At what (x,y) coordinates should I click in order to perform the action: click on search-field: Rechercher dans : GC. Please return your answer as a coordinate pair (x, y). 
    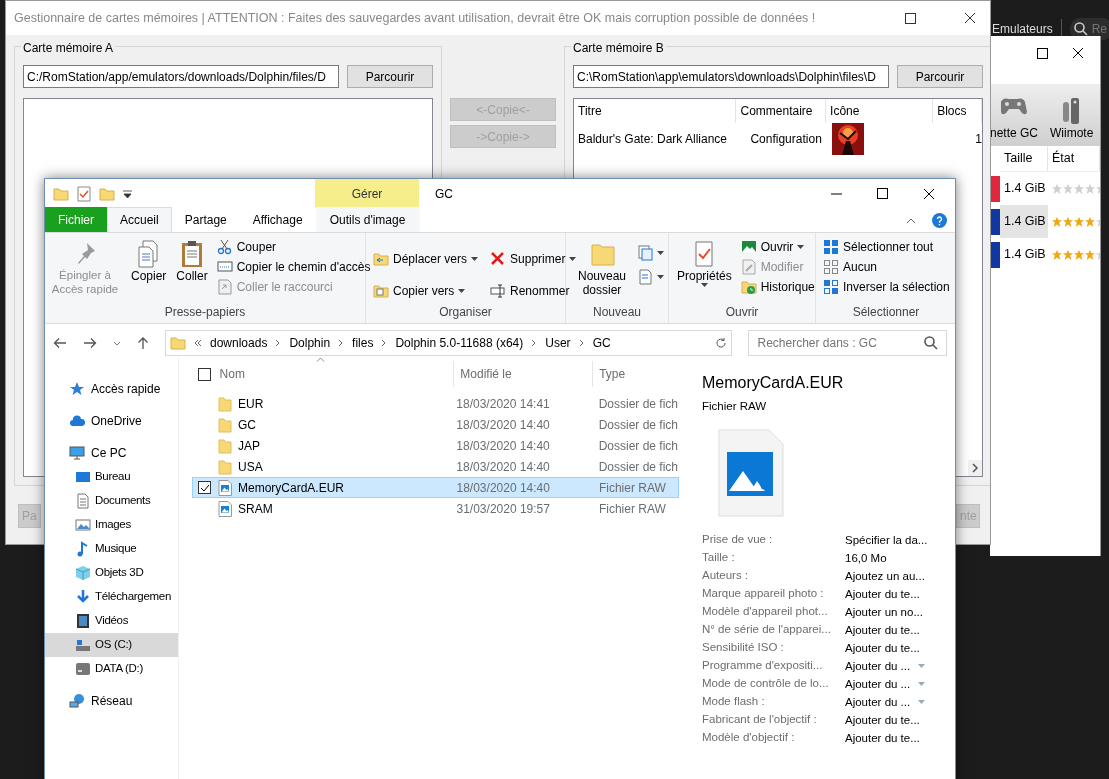
    Looking at the image, I should click on (847, 343).